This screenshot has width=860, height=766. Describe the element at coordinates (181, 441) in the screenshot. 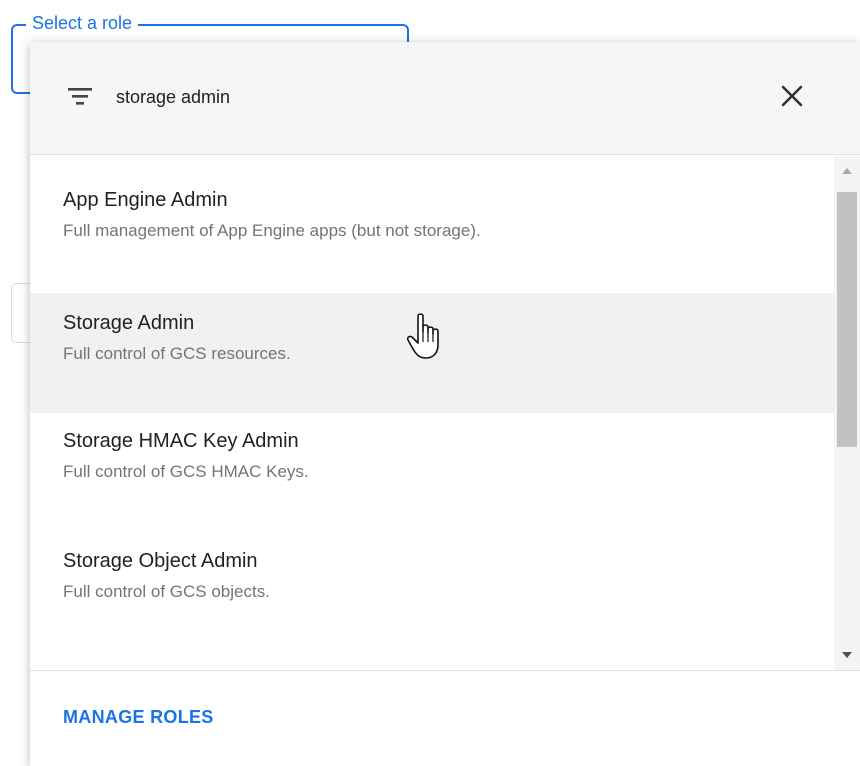

I see `role-title: Storage HMAC Key Admin` at that location.